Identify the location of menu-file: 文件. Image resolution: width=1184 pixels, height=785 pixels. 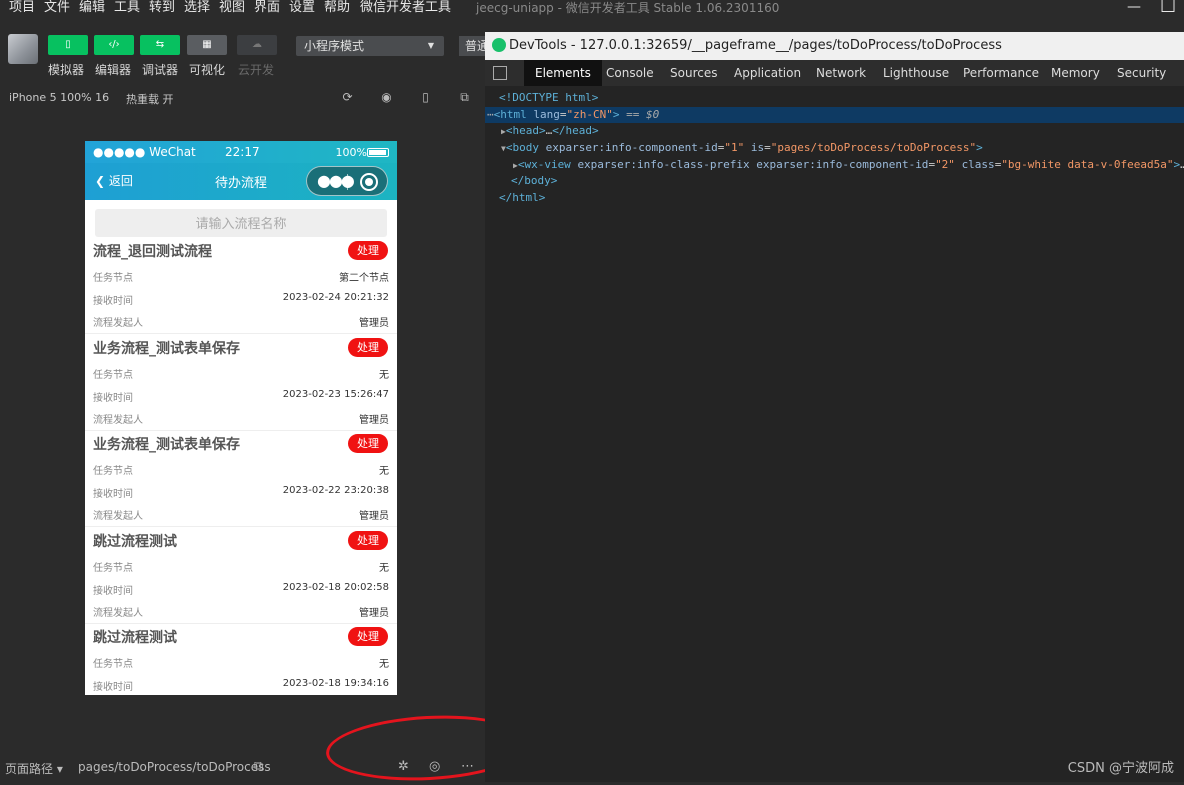
(57, 8).